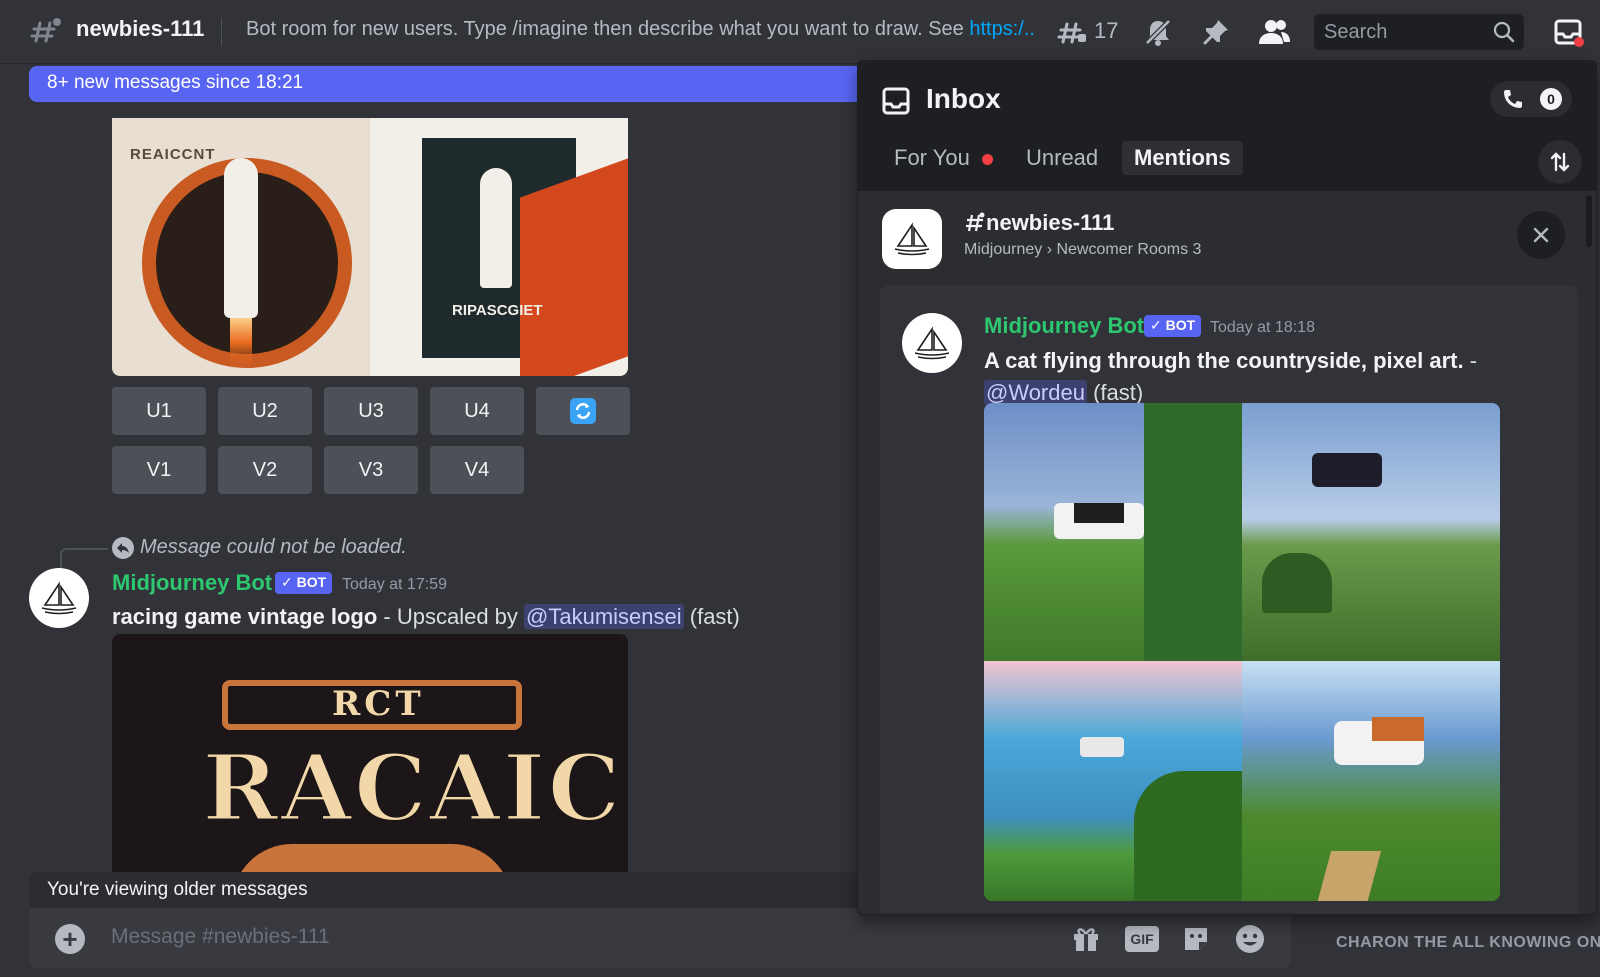 This screenshot has height=977, width=1600. Describe the element at coordinates (123, 548) in the screenshot. I see `reply-icon` at that location.